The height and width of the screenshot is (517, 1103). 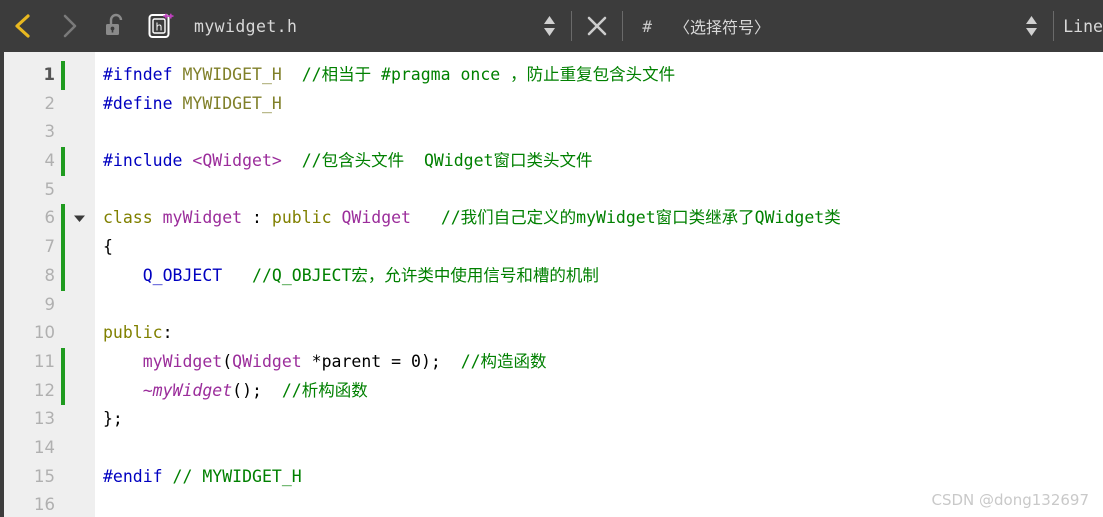 I want to click on code-line-text: {, so click(x=108, y=247).